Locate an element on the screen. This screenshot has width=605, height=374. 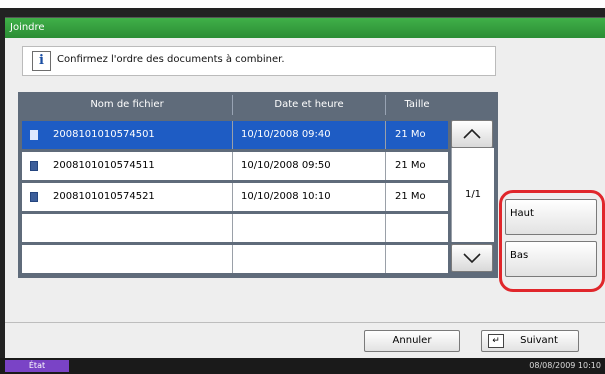
info-icon: i is located at coordinates (41, 61).